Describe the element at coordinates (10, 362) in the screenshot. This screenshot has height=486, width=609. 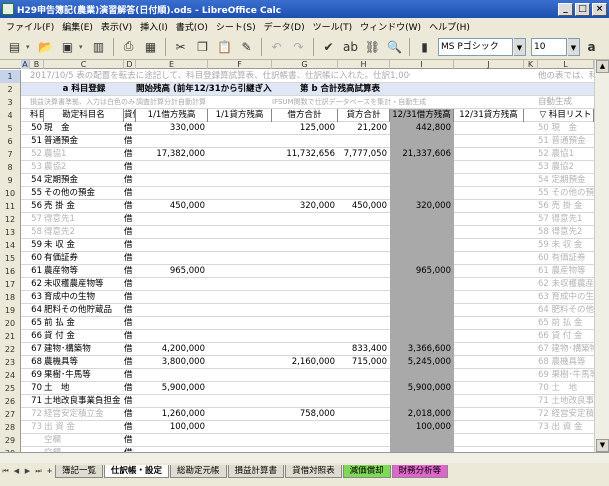
I see `row-header: 23` at that location.